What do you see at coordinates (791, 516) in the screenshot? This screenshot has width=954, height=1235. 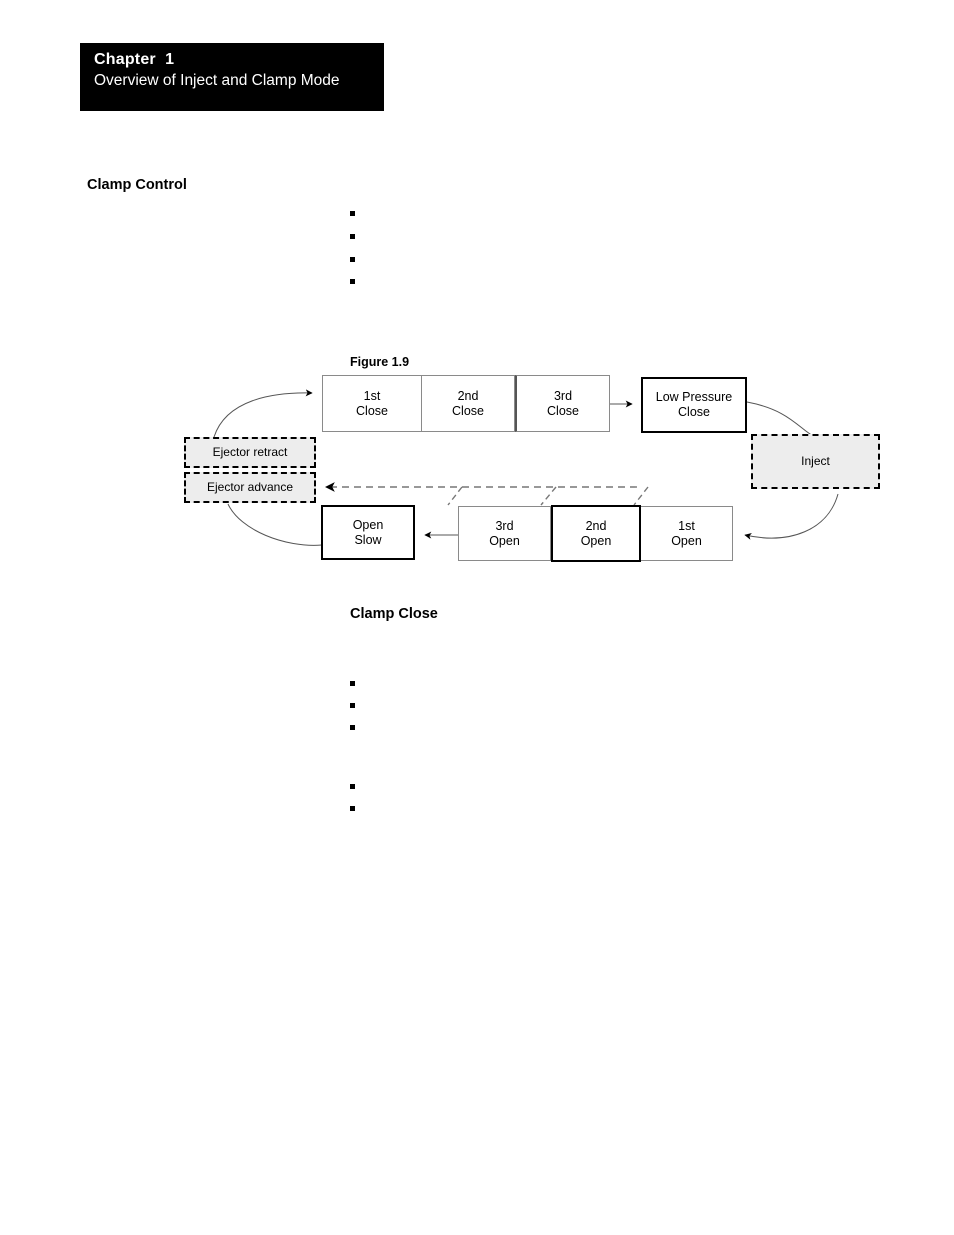 I see `connector-inject-to-first-open` at bounding box center [791, 516].